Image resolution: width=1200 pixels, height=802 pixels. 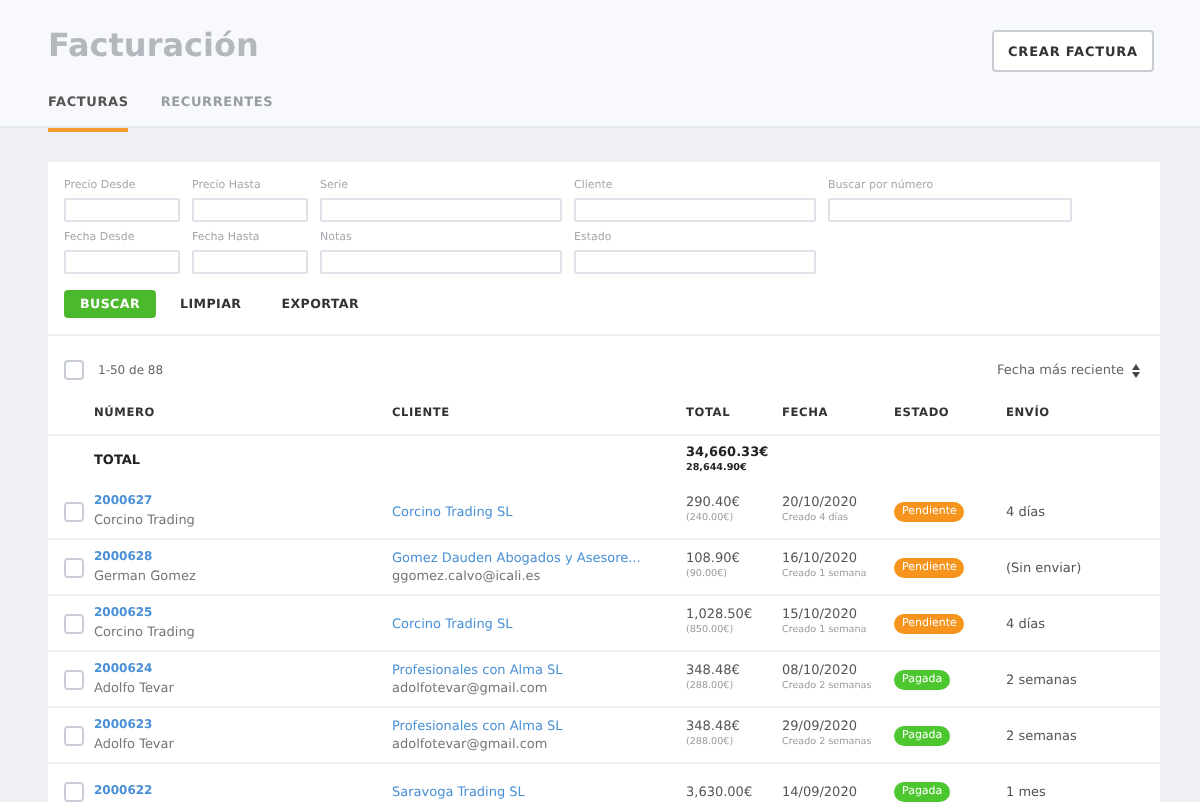 I want to click on sort-icon, so click(x=1136, y=370).